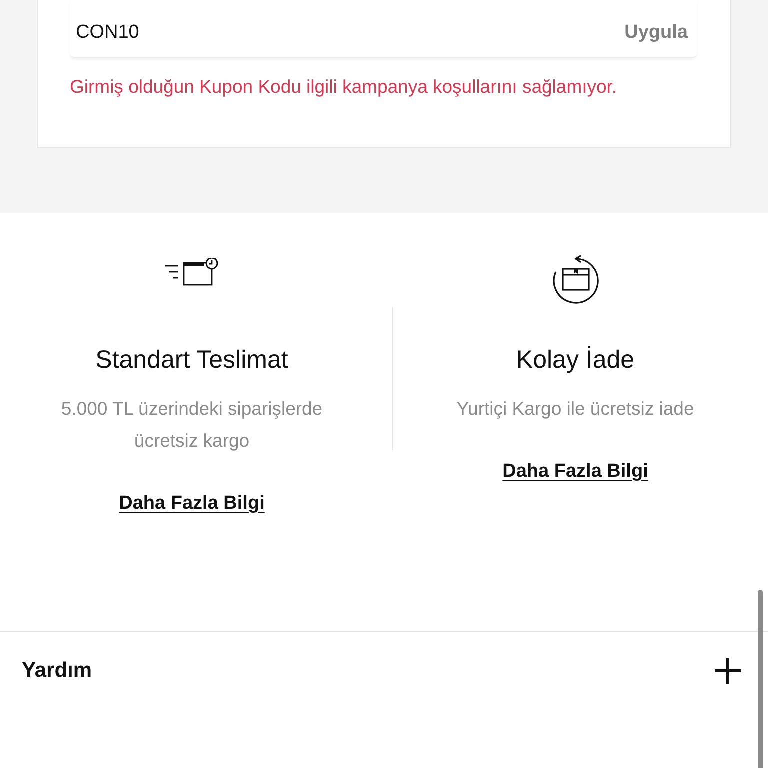 The height and width of the screenshot is (768, 768). I want to click on feature-title: Standart Teslimat, so click(192, 360).